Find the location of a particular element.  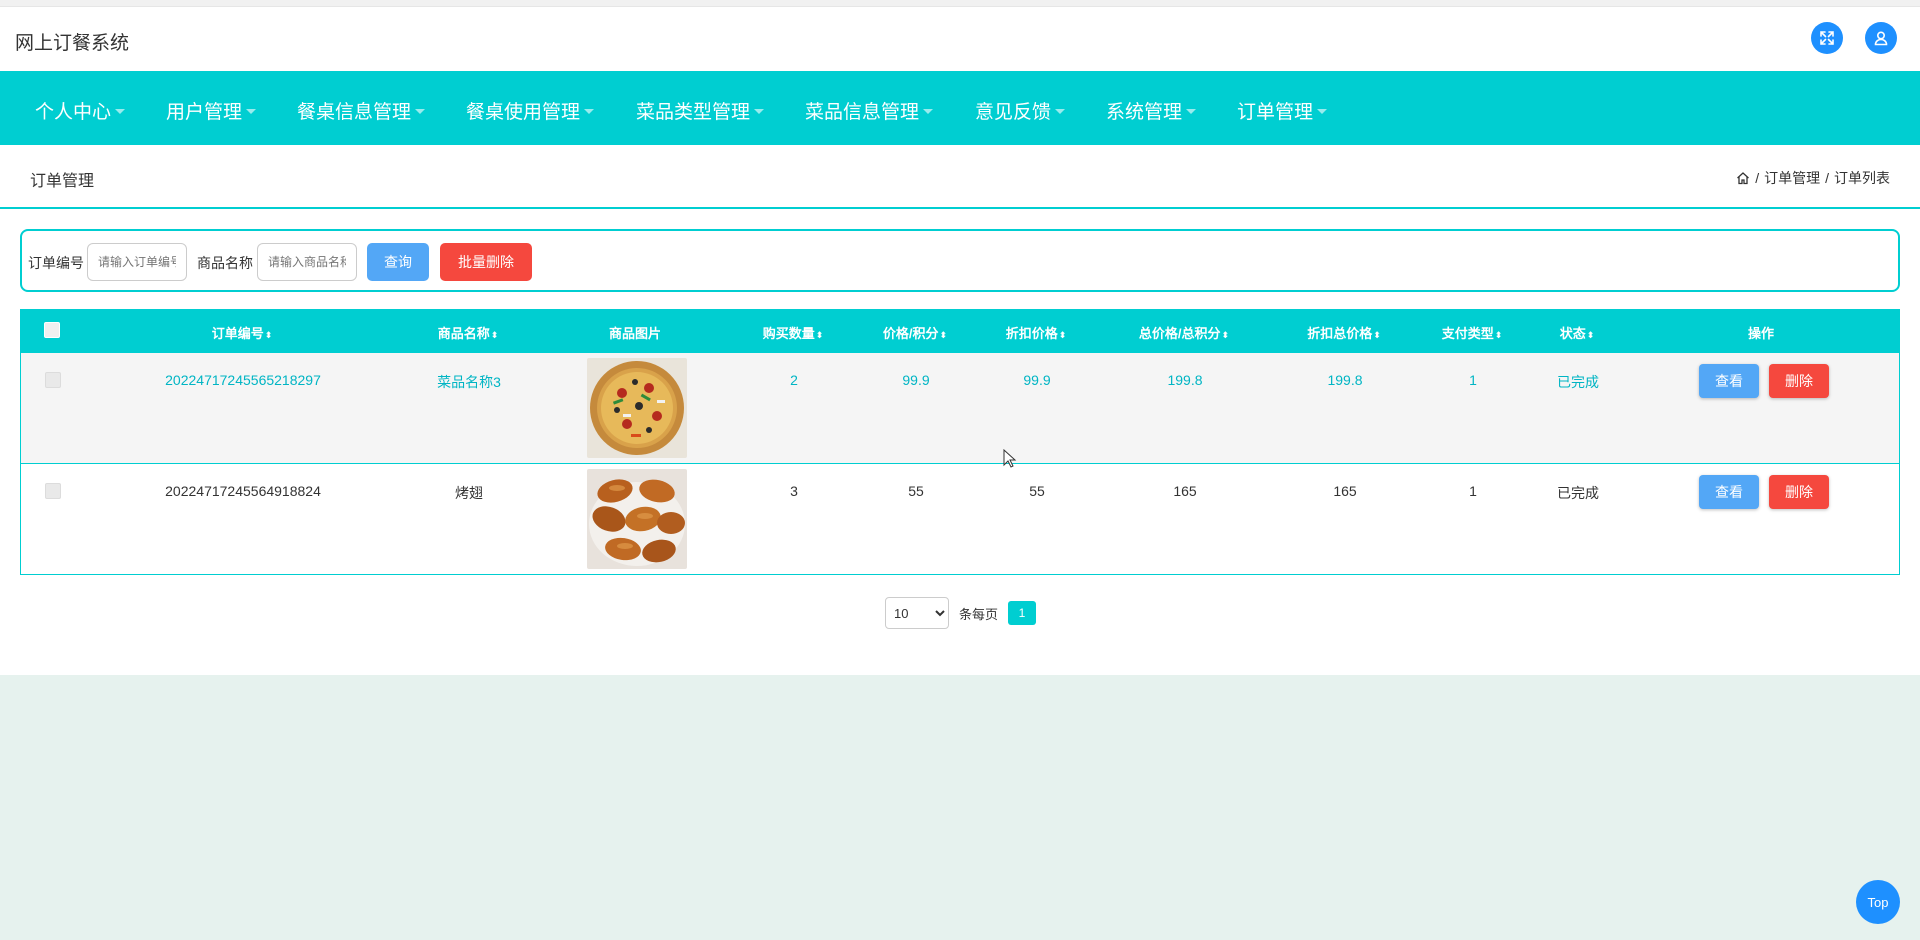

order-no-cell: 20224717245564918824 is located at coordinates (243, 491).